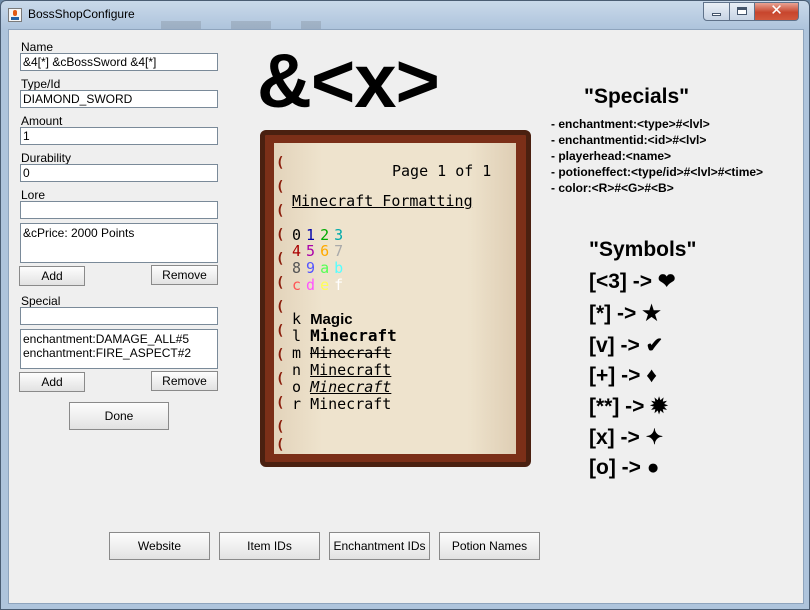  I want to click on format-code: o, so click(297, 387).